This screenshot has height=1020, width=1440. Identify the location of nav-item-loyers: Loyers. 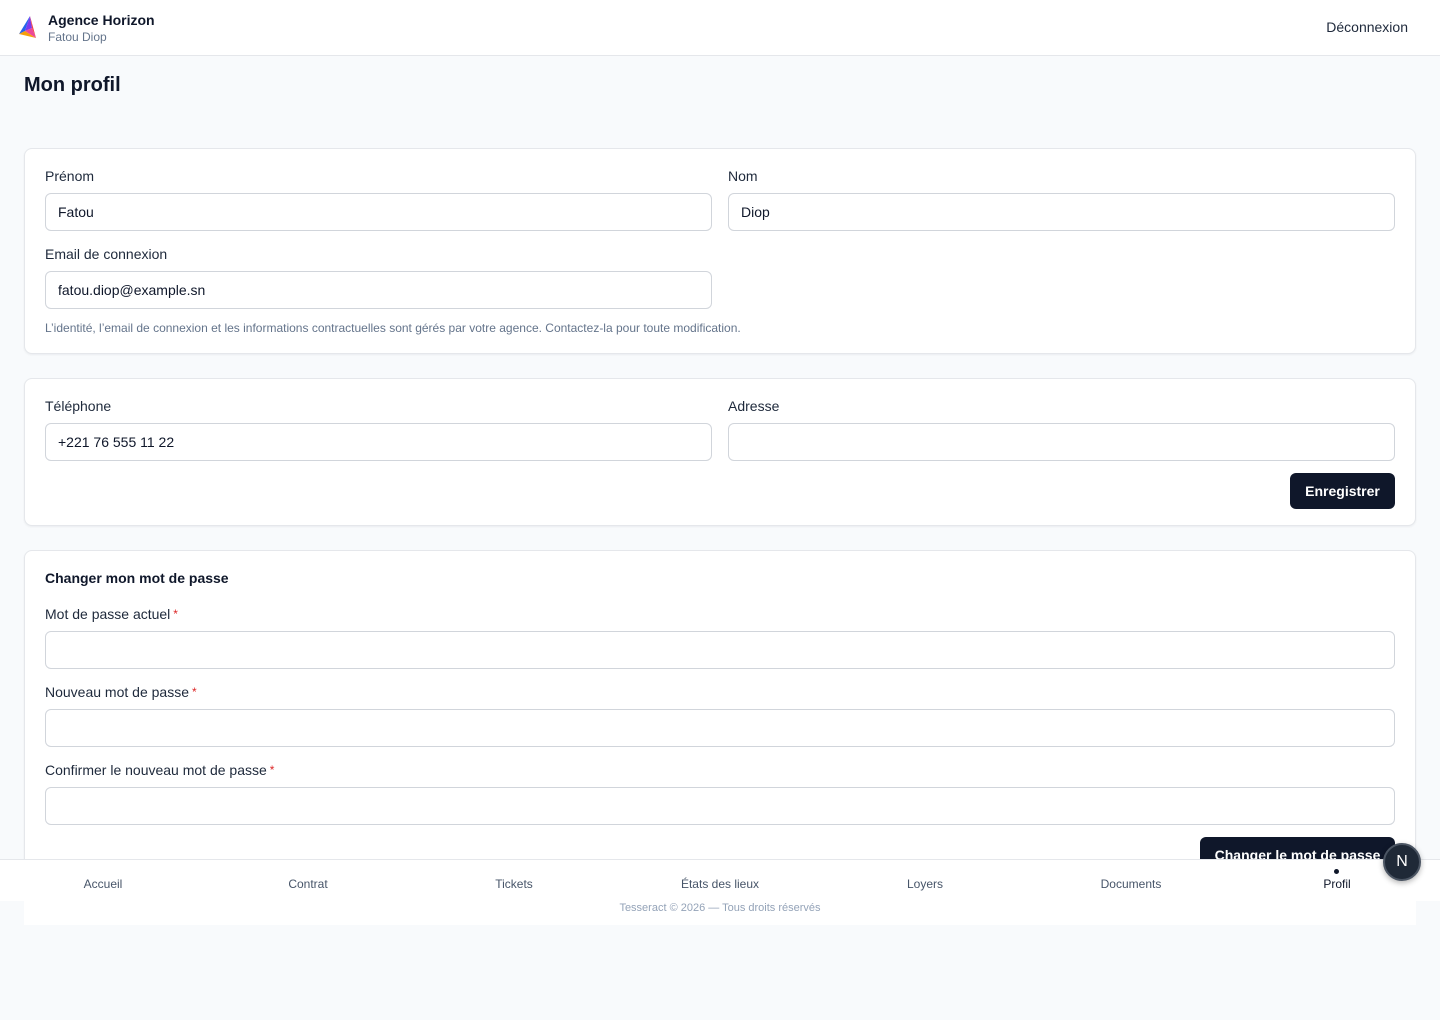
(925, 884).